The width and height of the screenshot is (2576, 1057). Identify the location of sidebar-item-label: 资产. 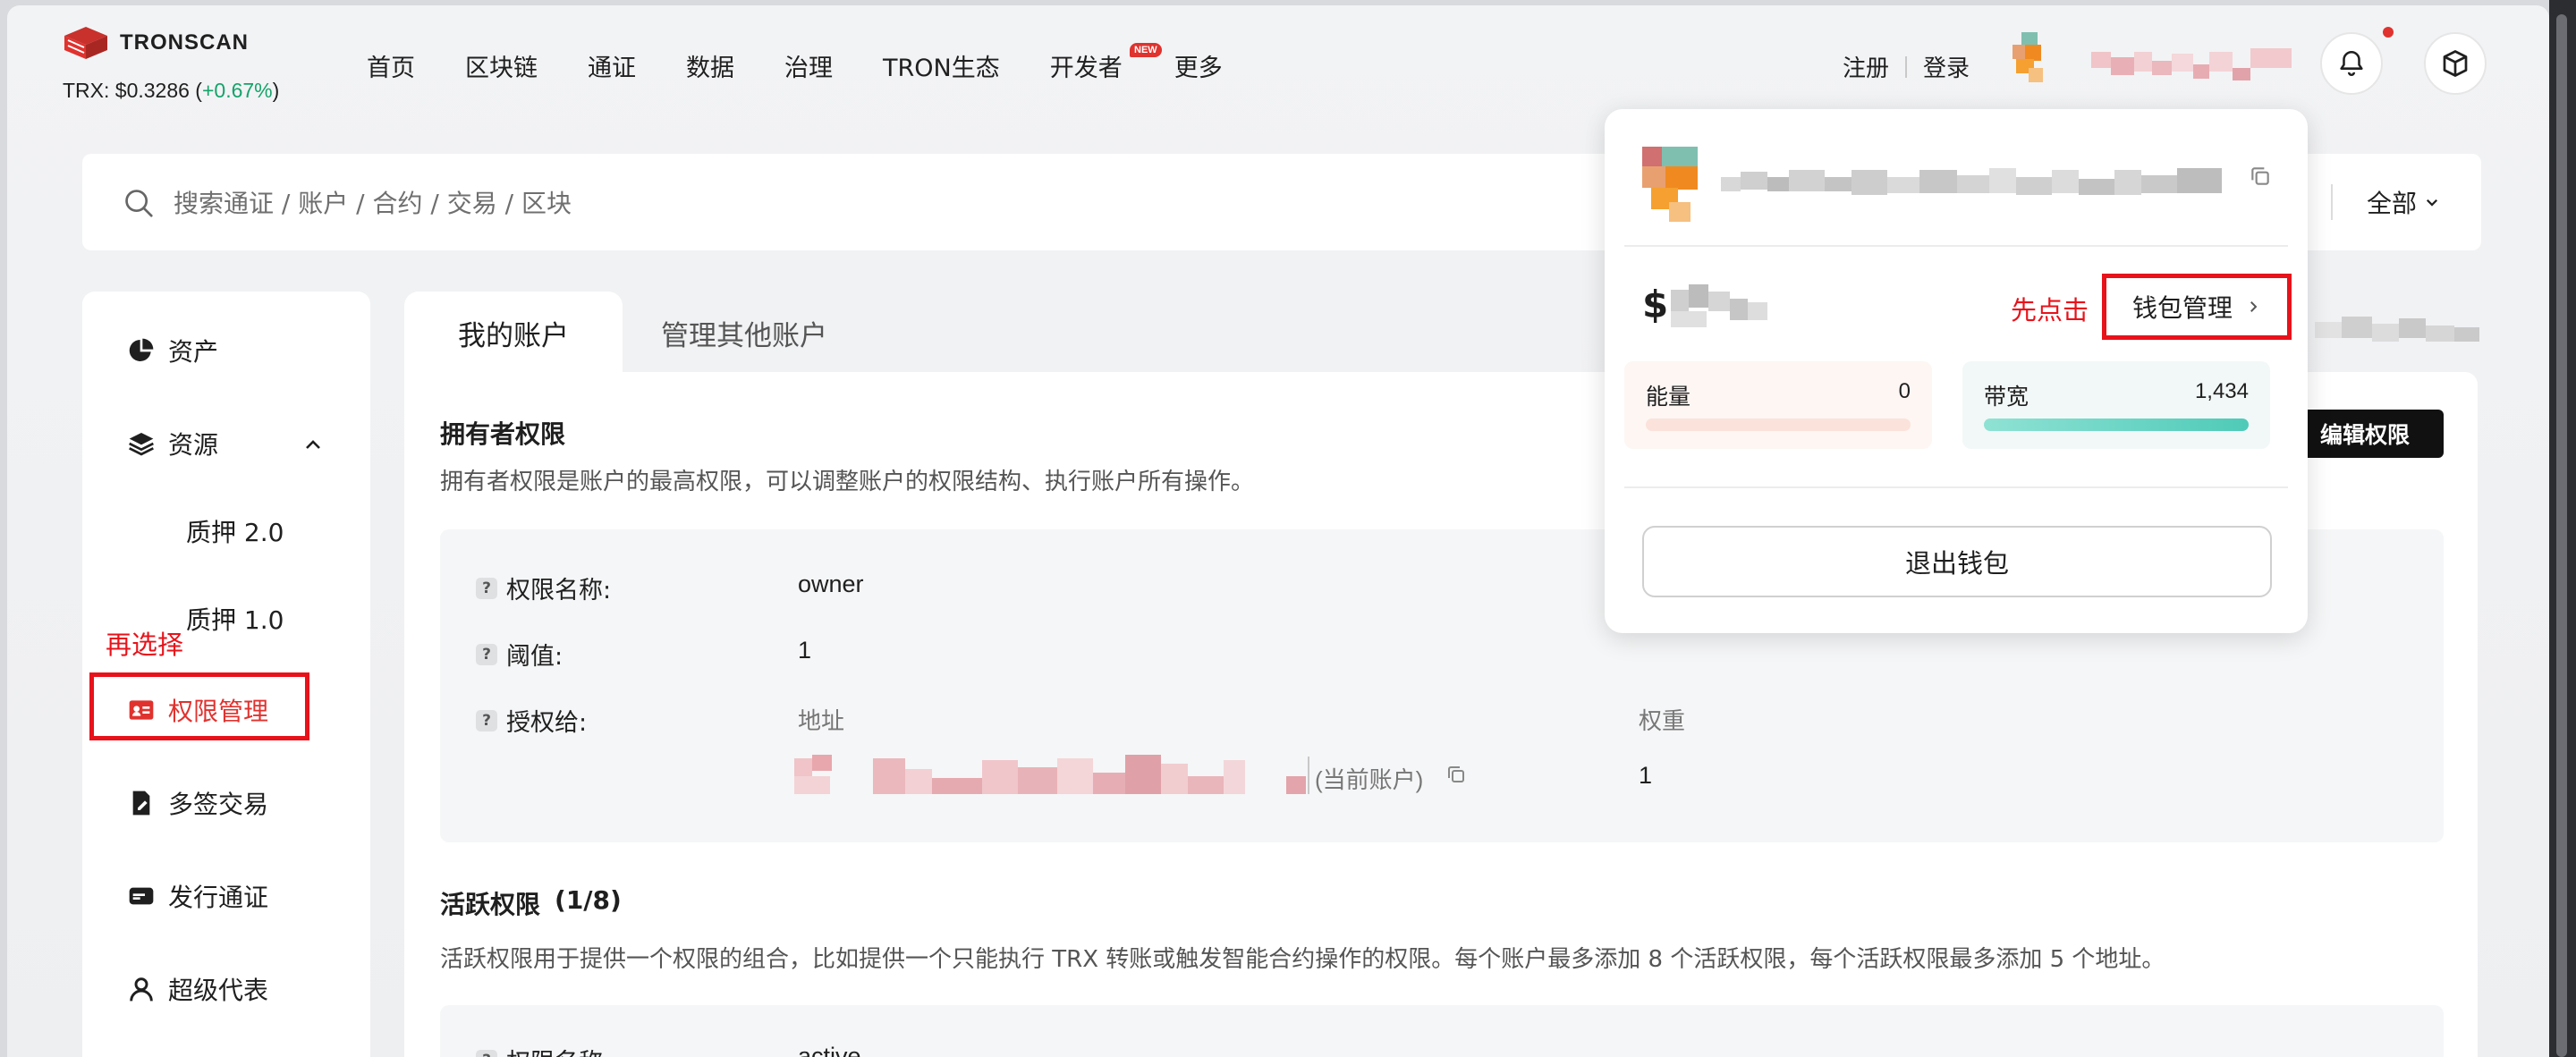
(193, 352).